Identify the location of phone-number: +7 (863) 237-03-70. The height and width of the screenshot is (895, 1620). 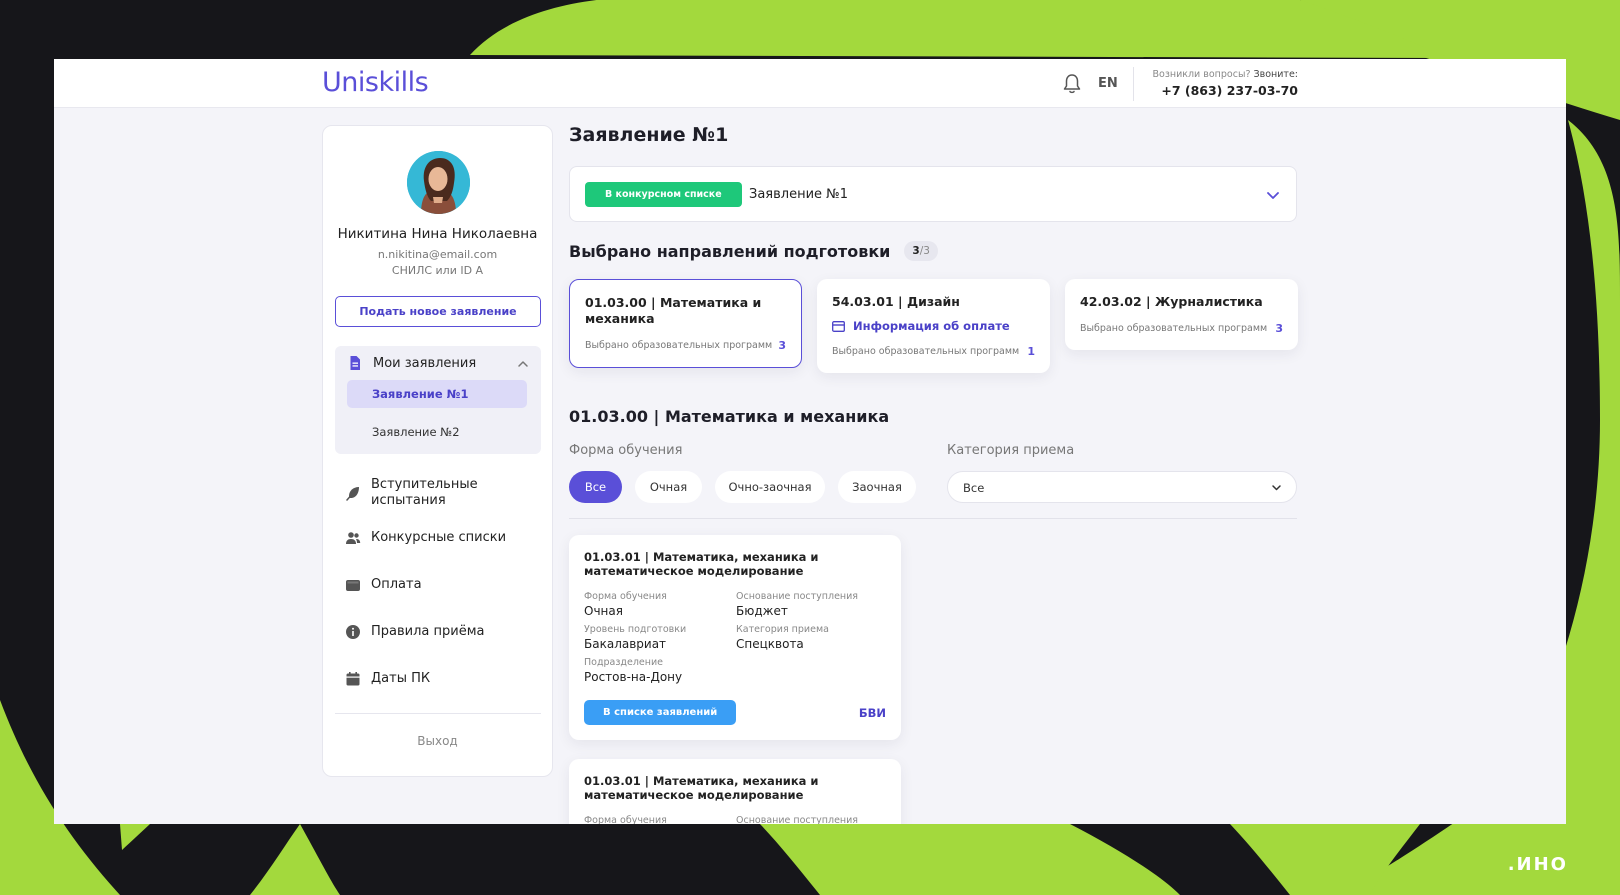
(1225, 90).